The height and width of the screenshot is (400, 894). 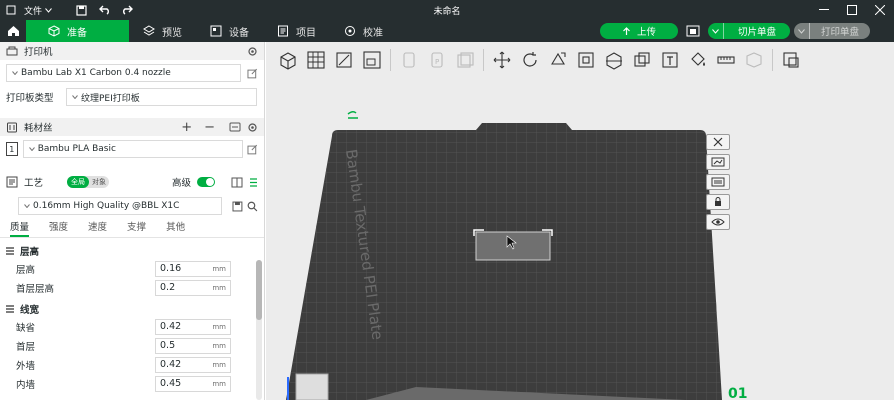 What do you see at coordinates (30, 98) in the screenshot?
I see `plate-type-label: 打印板类型` at bounding box center [30, 98].